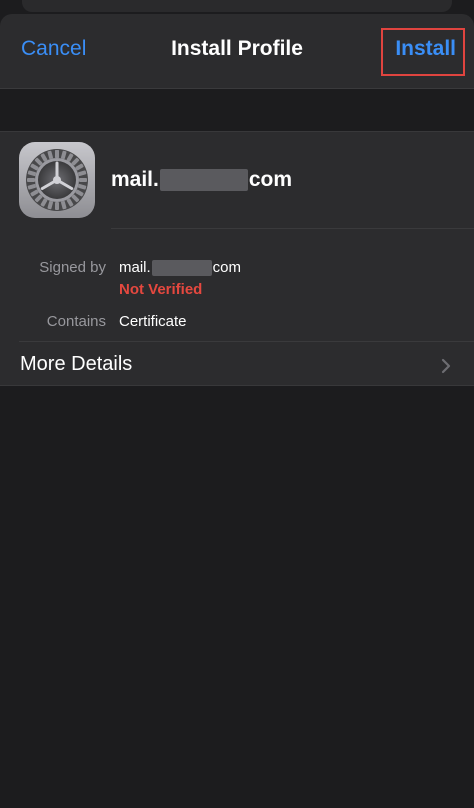 The image size is (474, 808). I want to click on navigation-bar: Cancel Install Profile Install, so click(237, 51).